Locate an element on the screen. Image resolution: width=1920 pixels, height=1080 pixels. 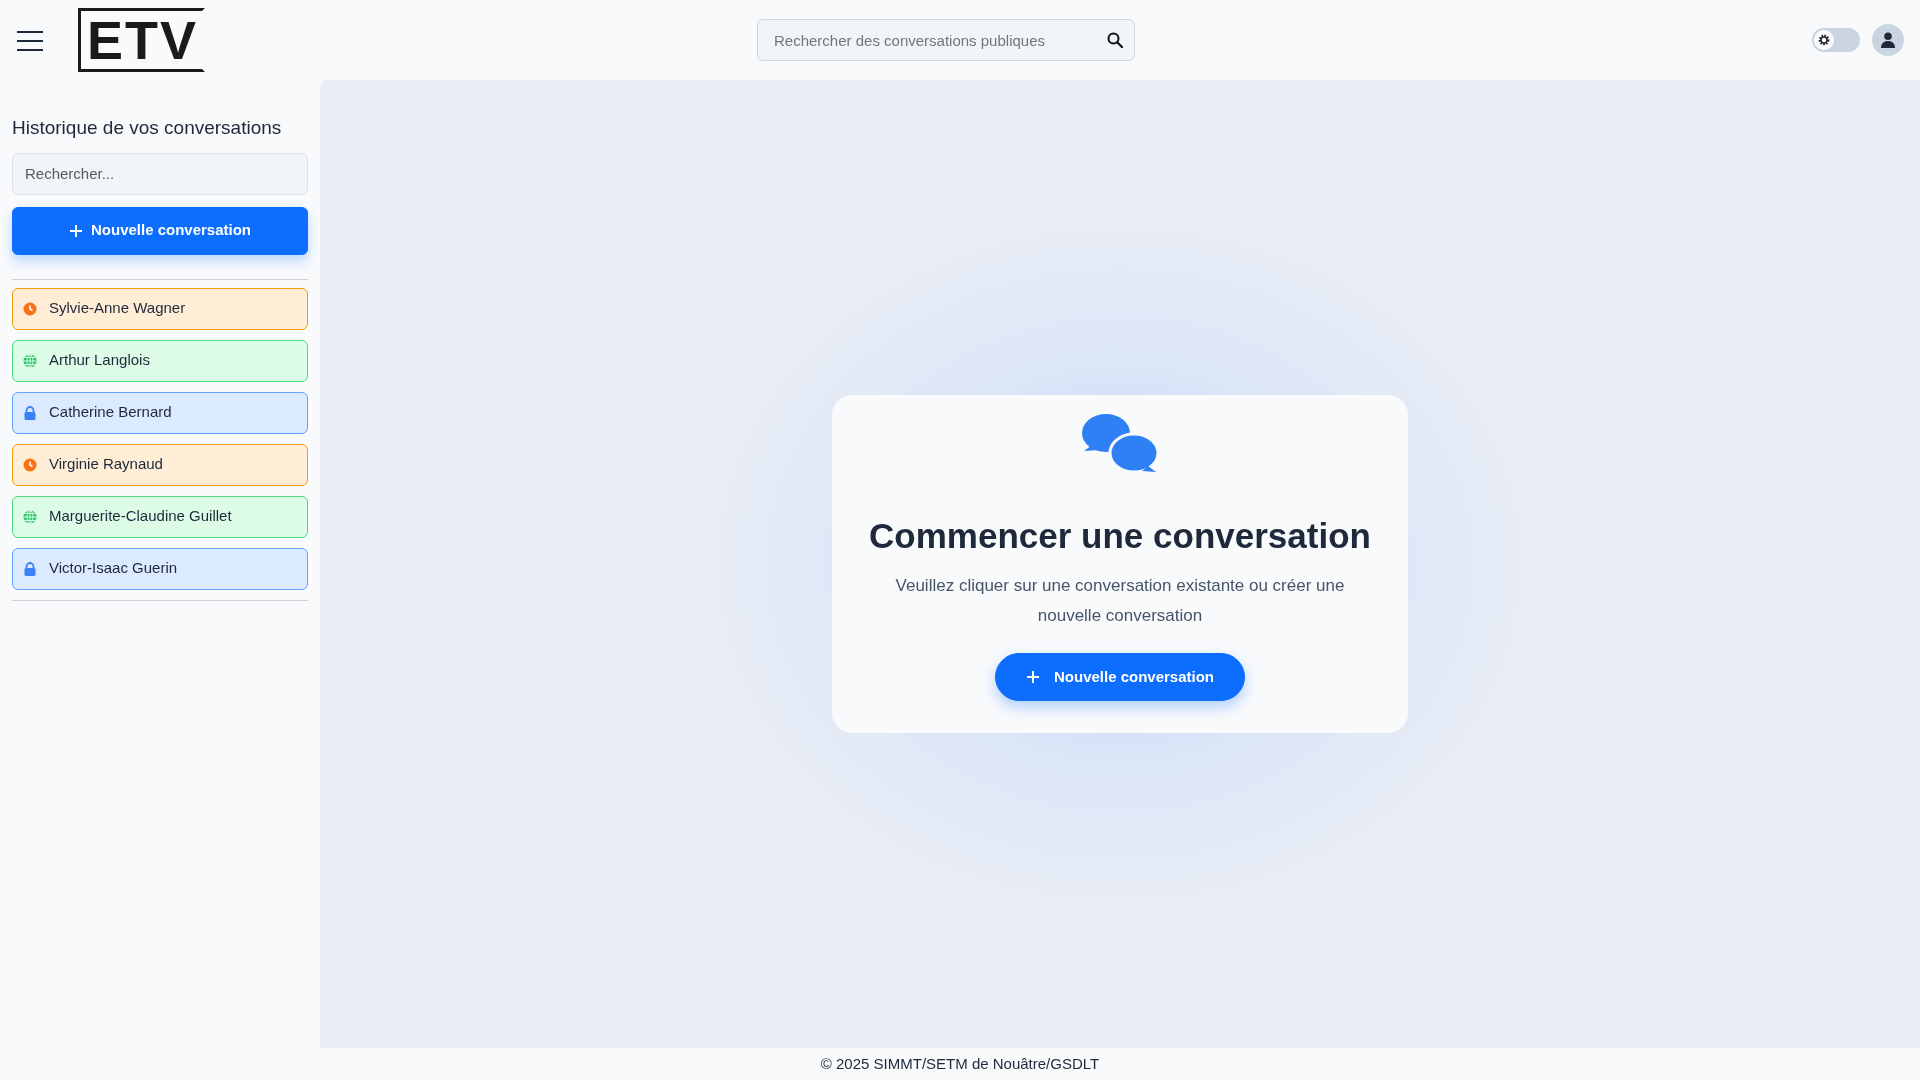
menu-button is located at coordinates (30, 40).